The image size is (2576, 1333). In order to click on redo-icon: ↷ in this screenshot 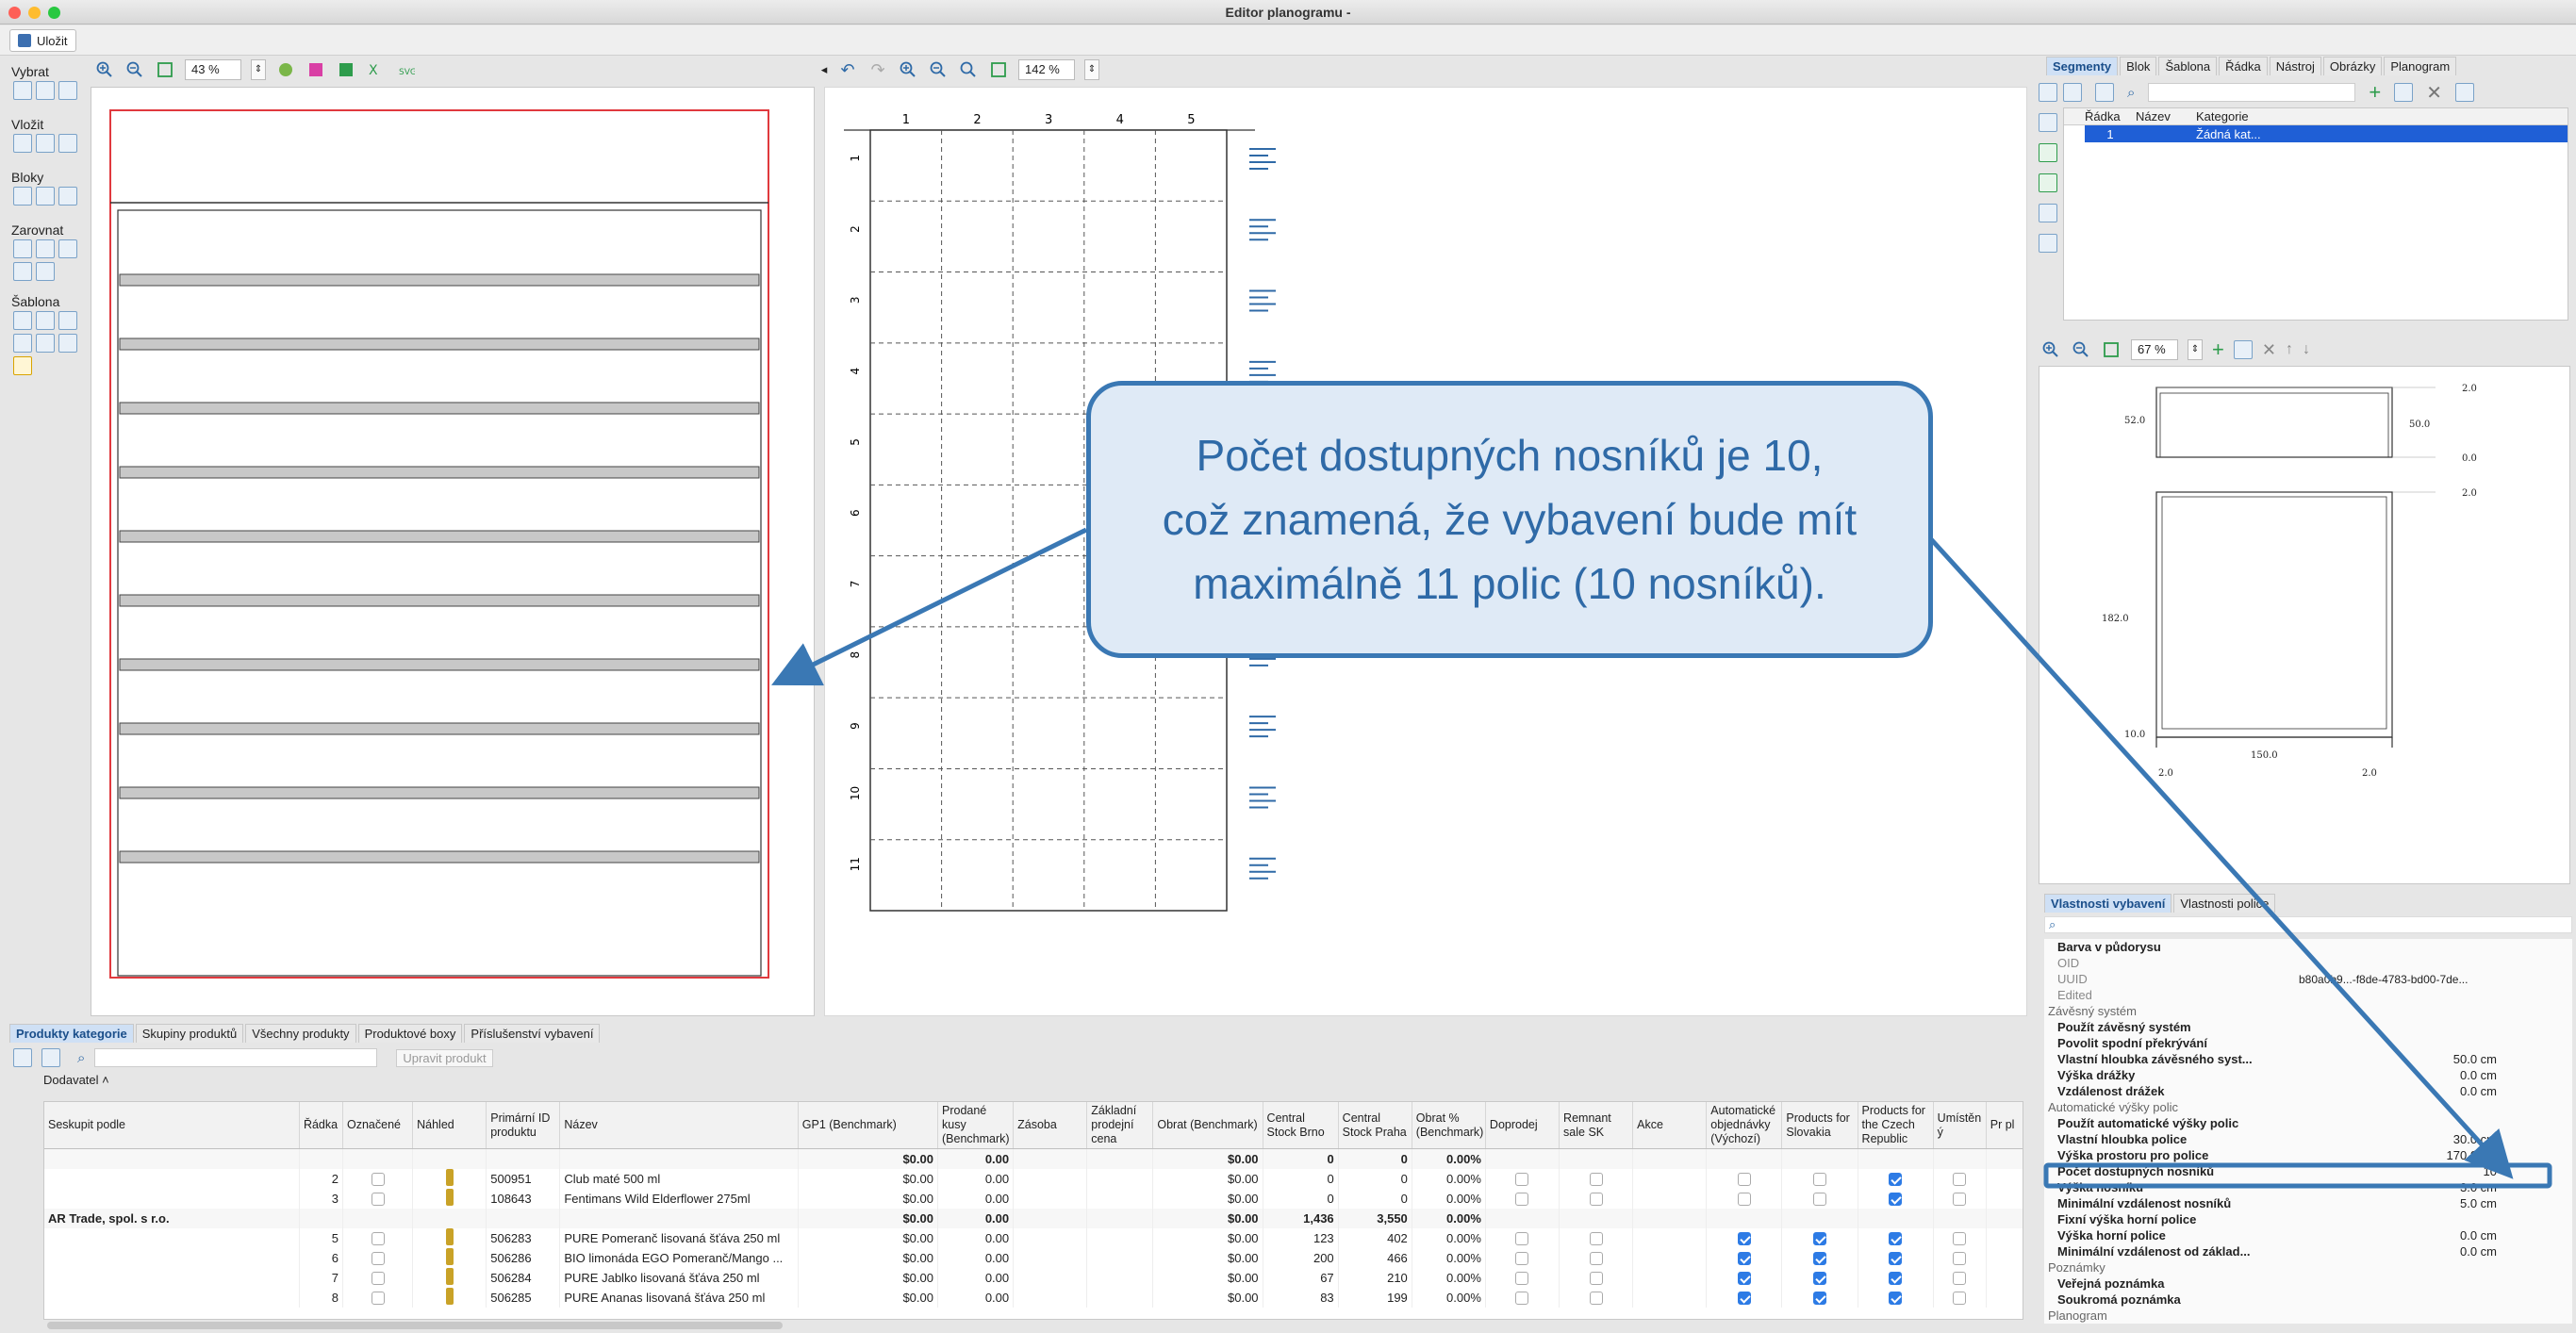, I will do `click(877, 69)`.